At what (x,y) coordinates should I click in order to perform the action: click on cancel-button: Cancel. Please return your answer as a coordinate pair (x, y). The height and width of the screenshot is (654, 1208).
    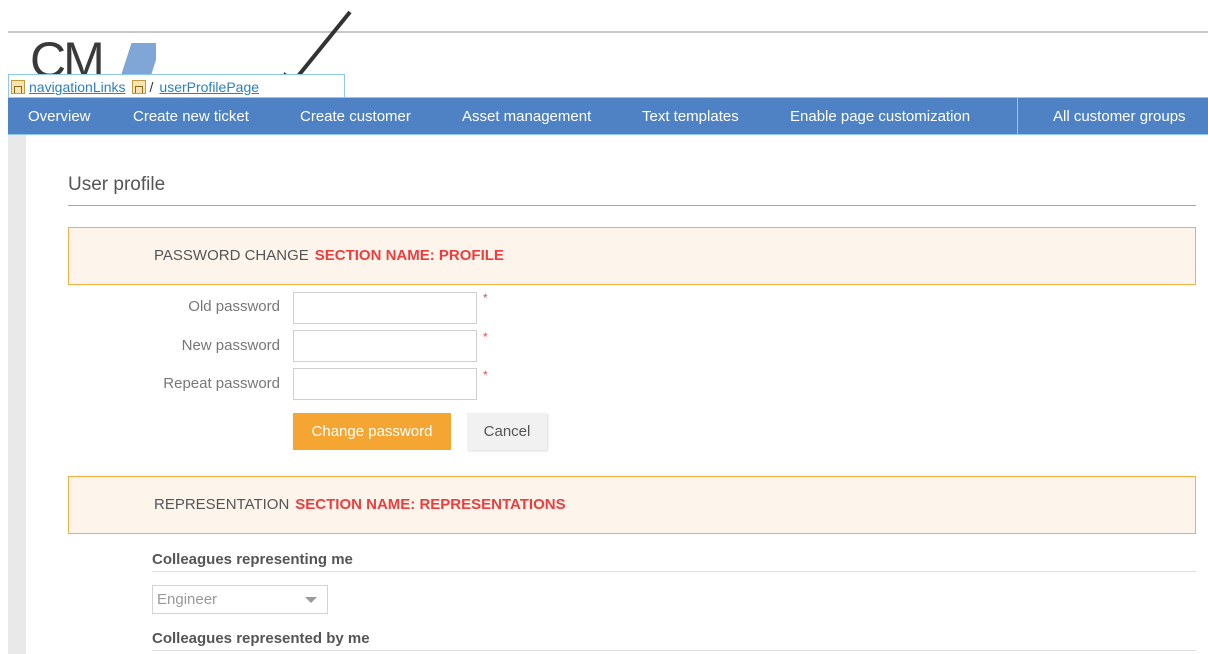
    Looking at the image, I should click on (507, 431).